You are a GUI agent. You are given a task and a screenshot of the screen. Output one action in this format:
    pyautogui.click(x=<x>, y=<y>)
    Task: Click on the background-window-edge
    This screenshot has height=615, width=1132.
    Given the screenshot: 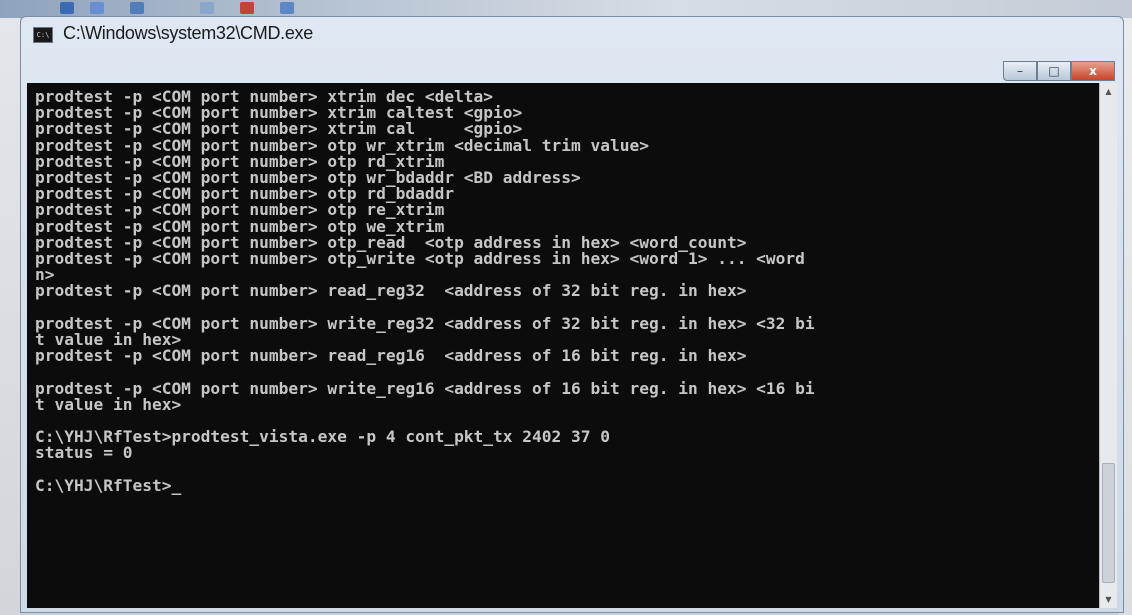 What is the action you would take?
    pyautogui.click(x=10, y=316)
    